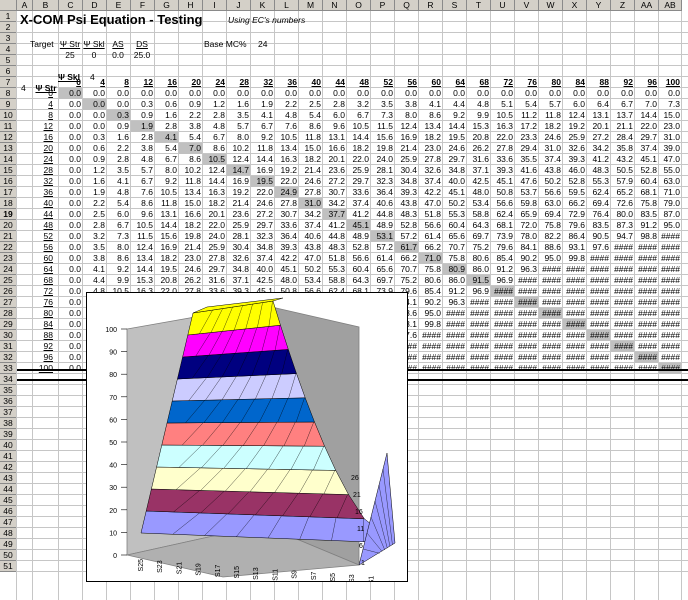 Image resolution: width=688 pixels, height=600 pixels. I want to click on table-row-label: 88, so click(43, 335).